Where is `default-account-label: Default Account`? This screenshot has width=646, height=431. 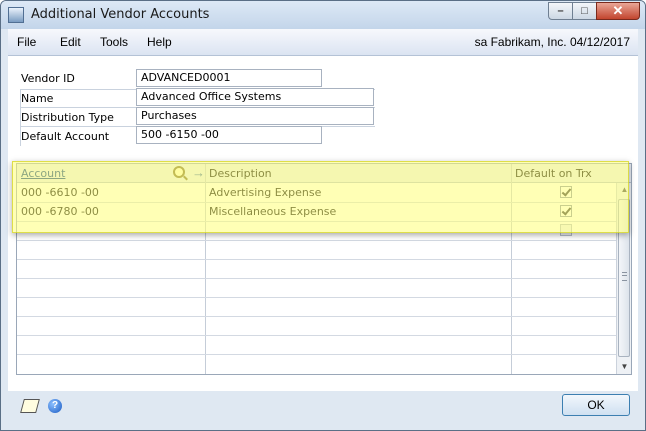 default-account-label: Default Account is located at coordinates (65, 136).